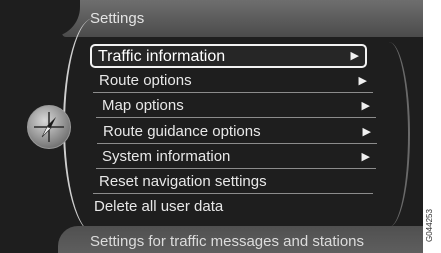 This screenshot has width=441, height=253. Describe the element at coordinates (236, 106) in the screenshot. I see `menu-item-map-options: Map options ▶` at that location.